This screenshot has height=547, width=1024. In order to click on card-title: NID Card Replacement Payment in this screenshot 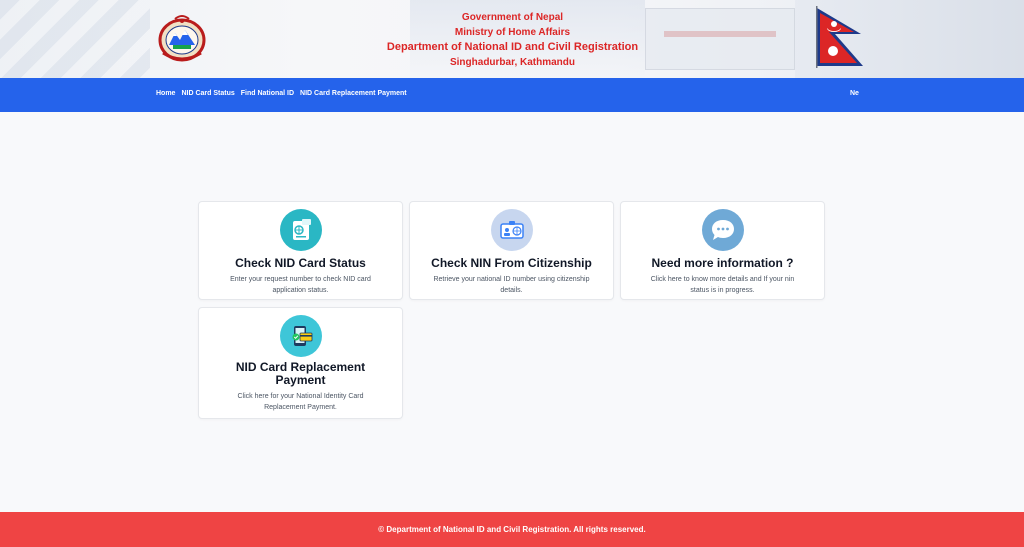, I will do `click(300, 373)`.